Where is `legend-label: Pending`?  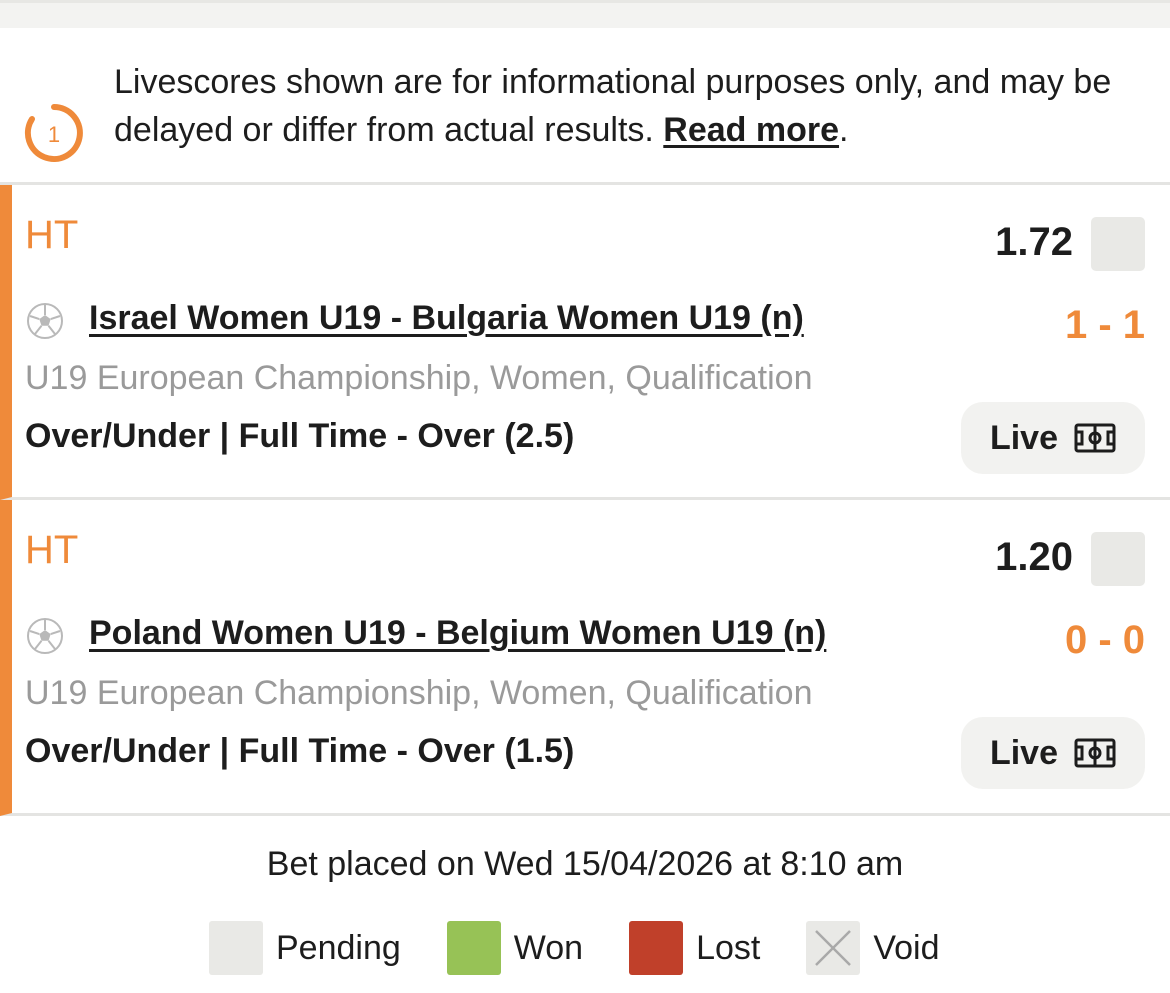
legend-label: Pending is located at coordinates (338, 947).